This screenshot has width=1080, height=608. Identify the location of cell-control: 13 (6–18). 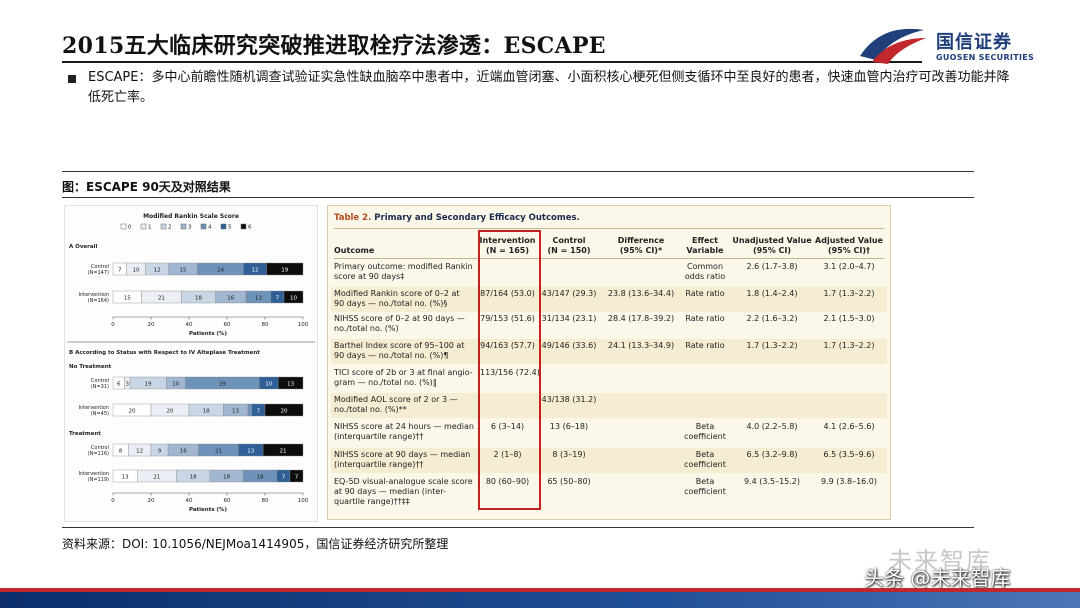
(569, 427).